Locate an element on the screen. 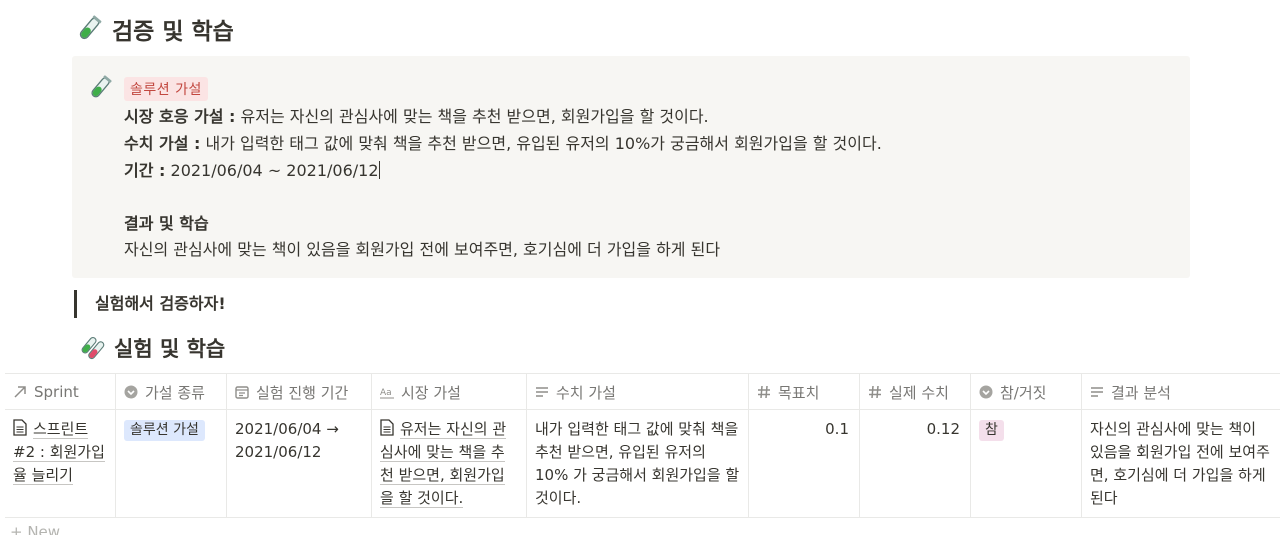 The image size is (1280, 535). result-title-line: 결과 및 학습 is located at coordinates (166, 222).